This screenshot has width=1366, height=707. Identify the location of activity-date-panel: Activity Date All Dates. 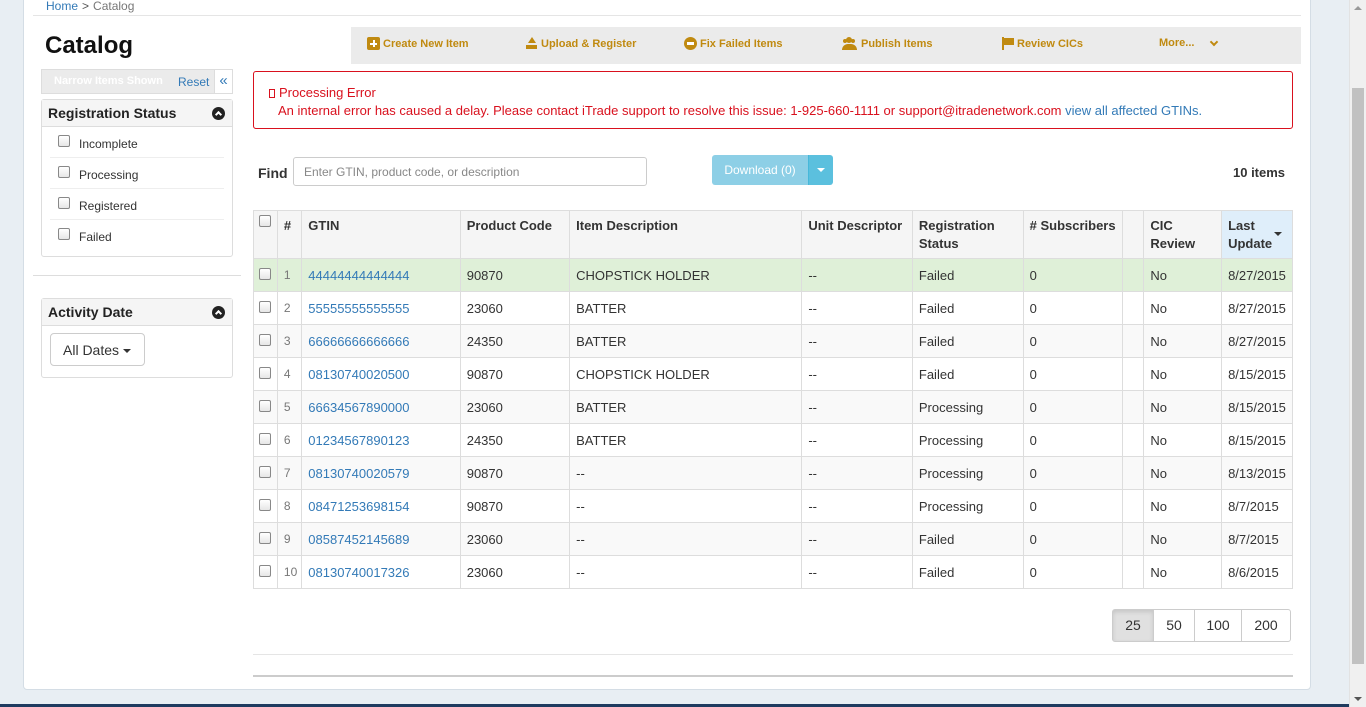
(137, 338).